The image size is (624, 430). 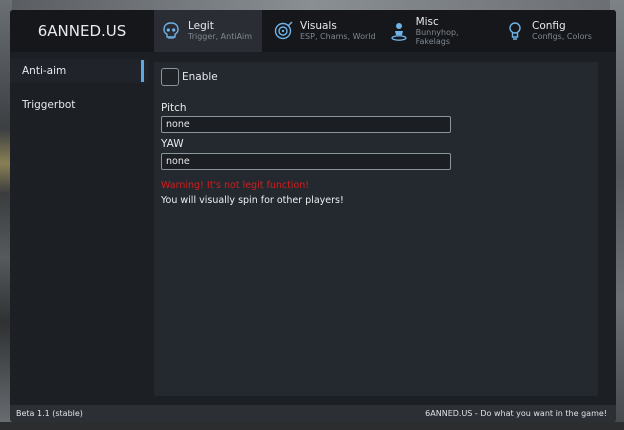 I want to click on sidebar-active-marker, so click(x=142, y=71).